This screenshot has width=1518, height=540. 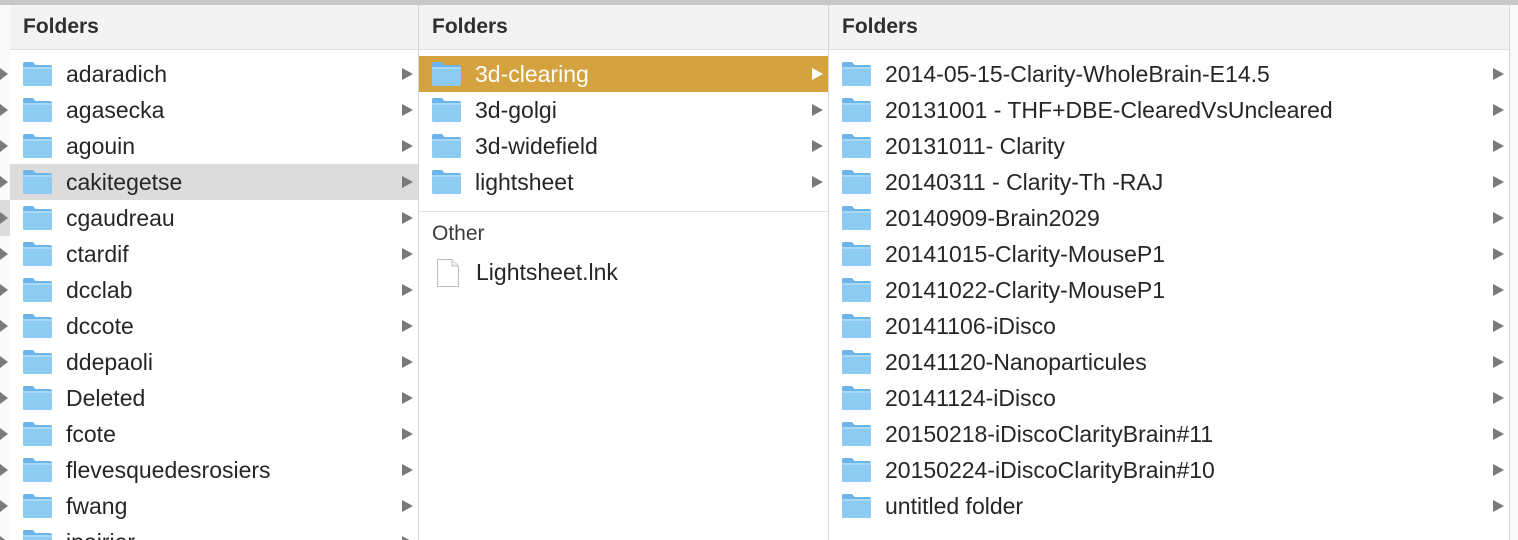 What do you see at coordinates (1514, 272) in the screenshot?
I see `window-right-edge` at bounding box center [1514, 272].